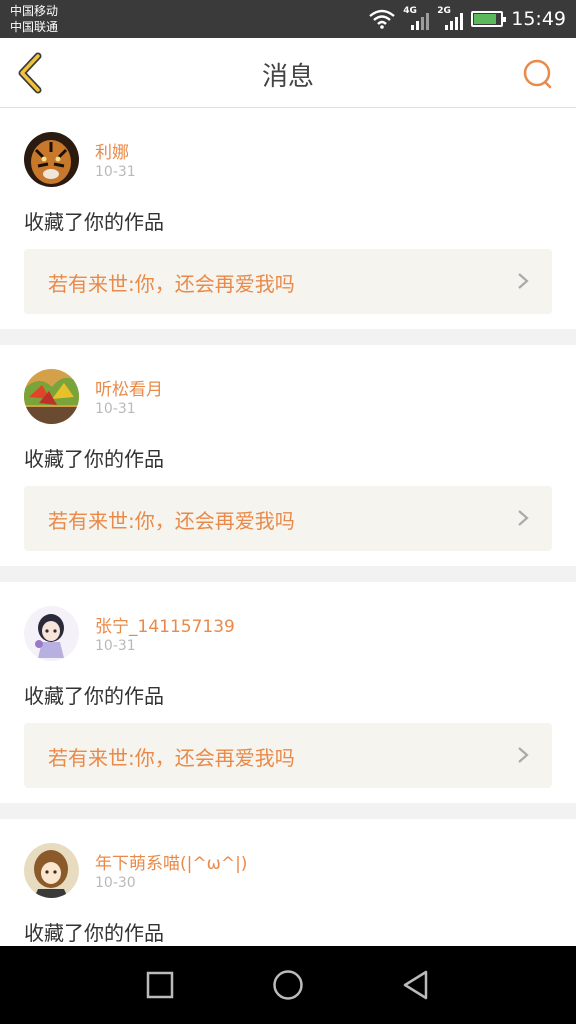 The width and height of the screenshot is (576, 1024). I want to click on signal-4g-icon: 4G, so click(416, 18).